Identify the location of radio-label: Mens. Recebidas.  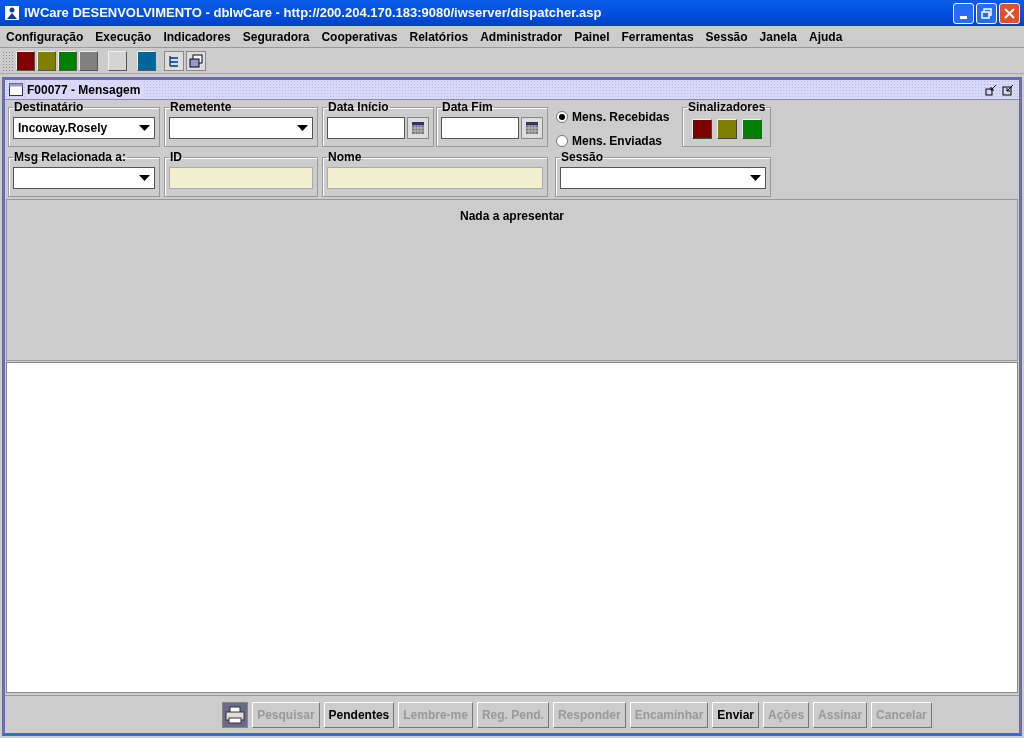
(621, 117).